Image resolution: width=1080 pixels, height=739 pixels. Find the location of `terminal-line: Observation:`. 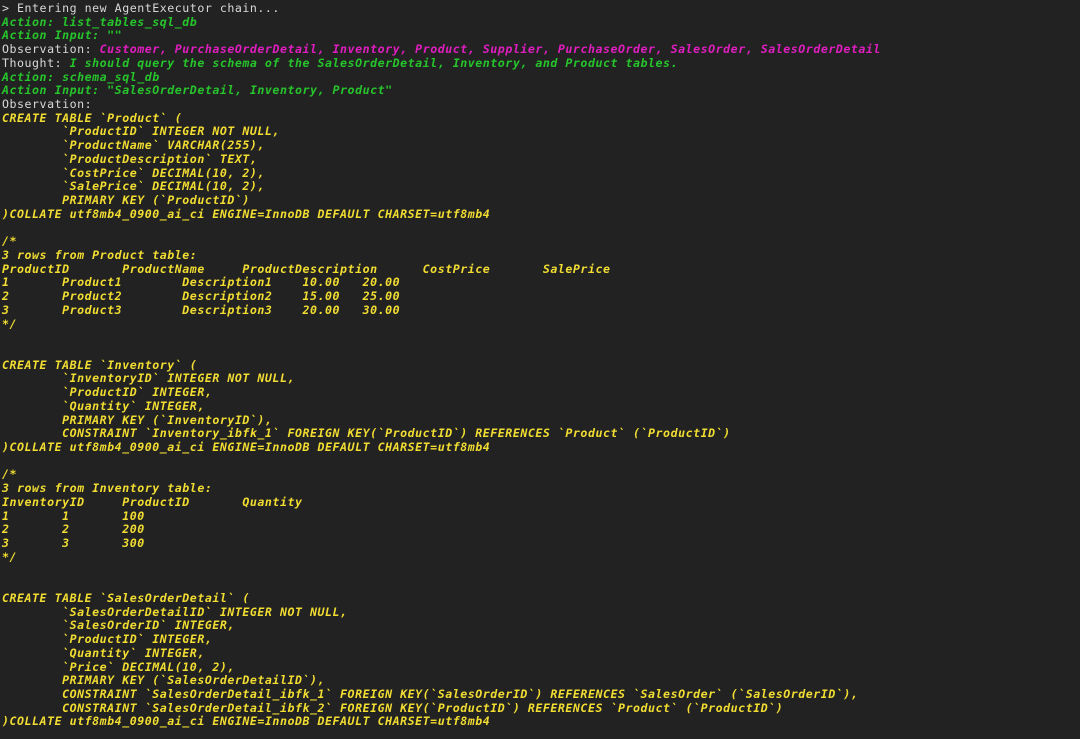

terminal-line: Observation: is located at coordinates (541, 104).